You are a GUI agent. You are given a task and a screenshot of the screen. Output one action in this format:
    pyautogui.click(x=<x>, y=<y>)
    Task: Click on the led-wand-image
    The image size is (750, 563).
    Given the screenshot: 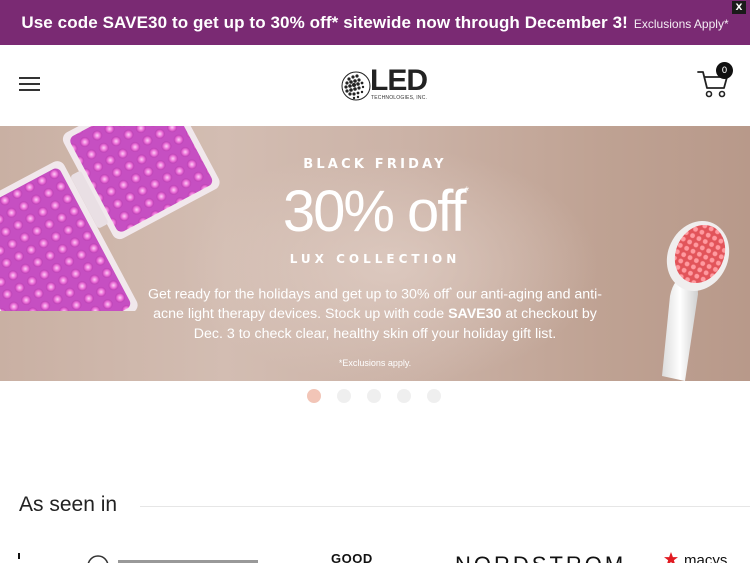 What is the action you would take?
    pyautogui.click(x=696, y=300)
    